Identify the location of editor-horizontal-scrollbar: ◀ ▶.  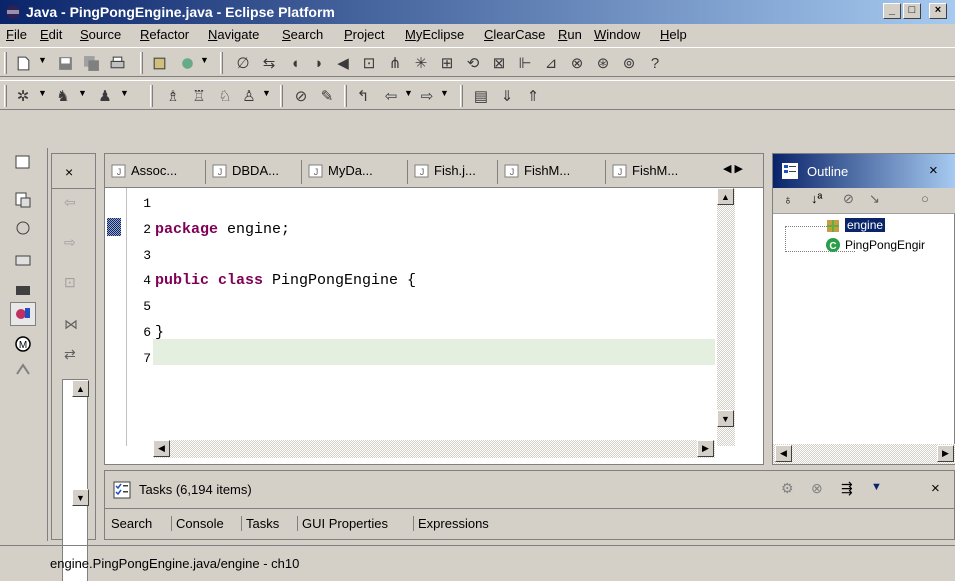
(434, 449).